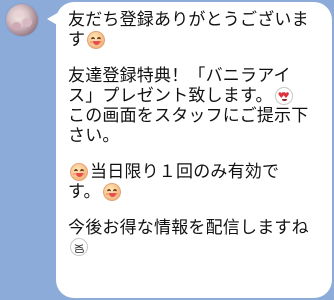 The height and width of the screenshot is (300, 334). I want to click on message-line: 友だち登録ありがとうございま, so click(194, 20).